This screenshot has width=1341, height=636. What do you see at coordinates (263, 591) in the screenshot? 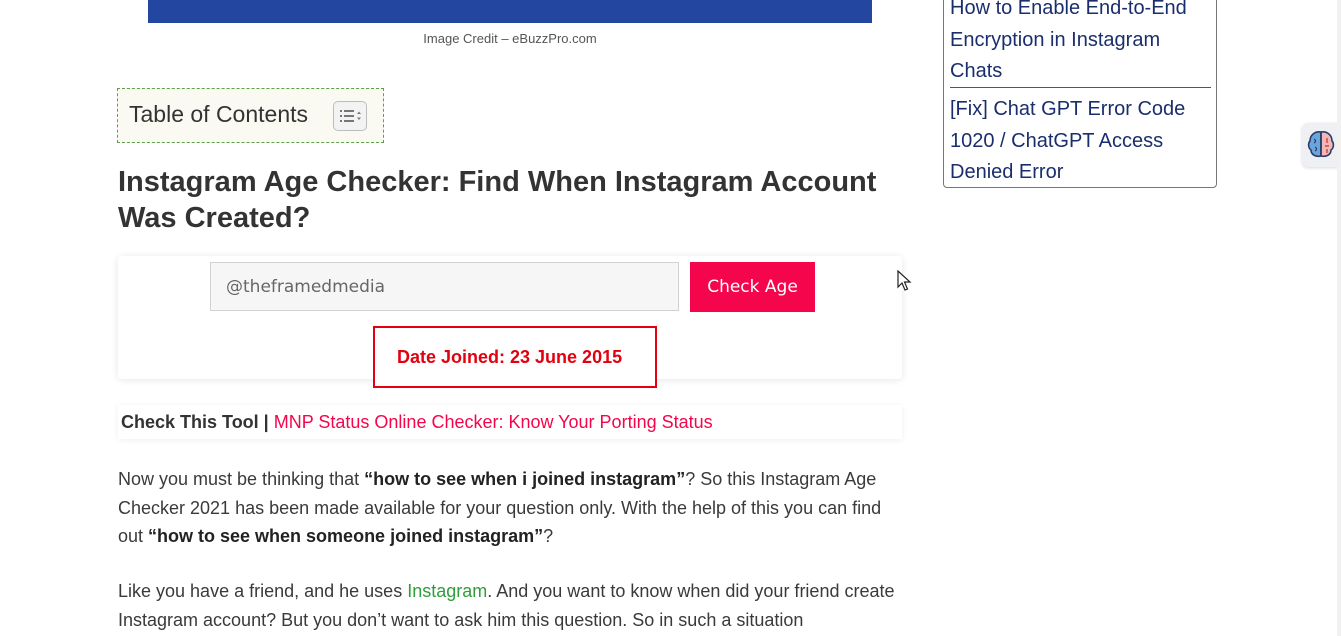
I see `paragraph-text: Like you have a friend, and he uses` at bounding box center [263, 591].